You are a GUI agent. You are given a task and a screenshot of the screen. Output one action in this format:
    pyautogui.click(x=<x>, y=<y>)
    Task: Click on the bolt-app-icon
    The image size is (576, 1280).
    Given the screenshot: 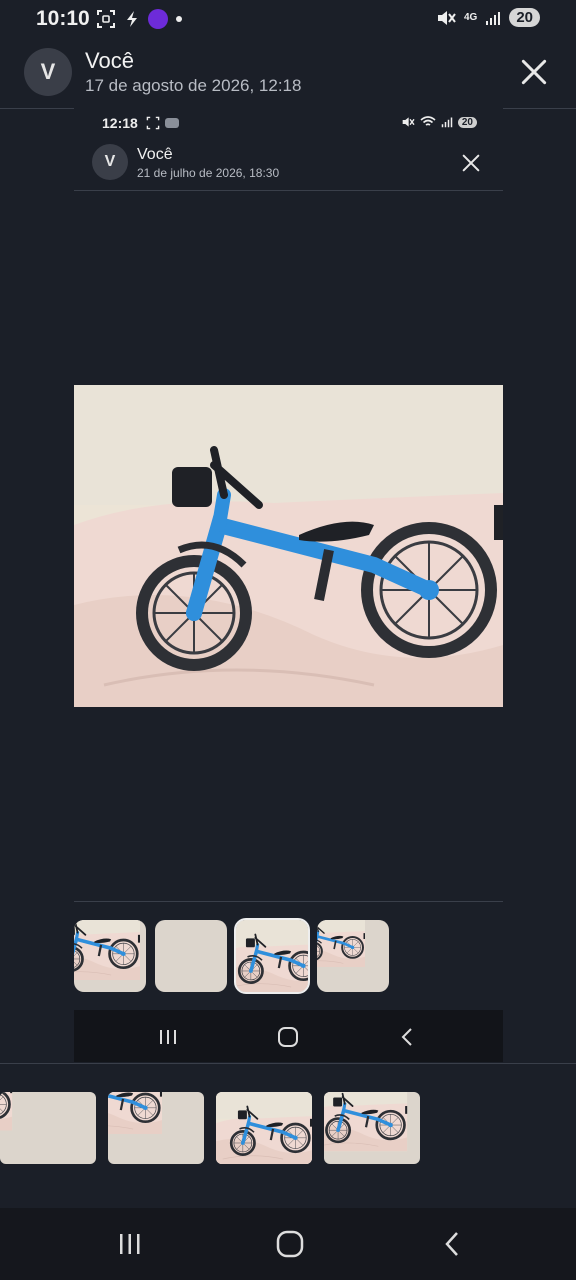 What is the action you would take?
    pyautogui.click(x=132, y=19)
    